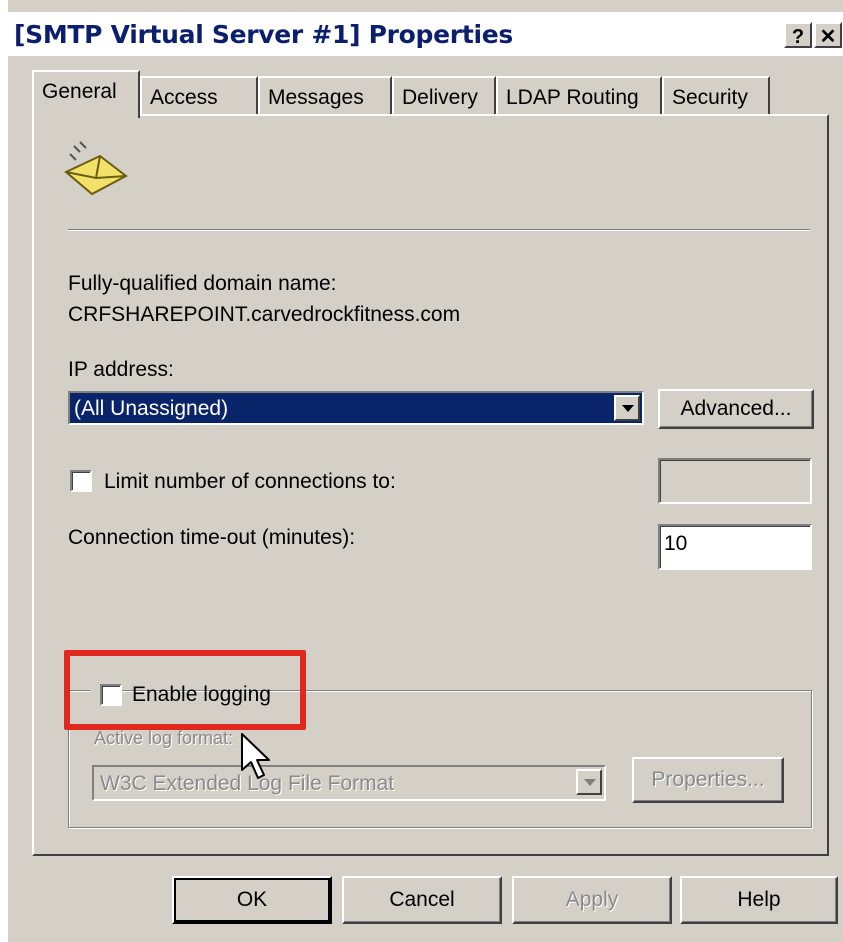 This screenshot has height=942, width=843. Describe the element at coordinates (79, 91) in the screenshot. I see `tab-label: General` at that location.